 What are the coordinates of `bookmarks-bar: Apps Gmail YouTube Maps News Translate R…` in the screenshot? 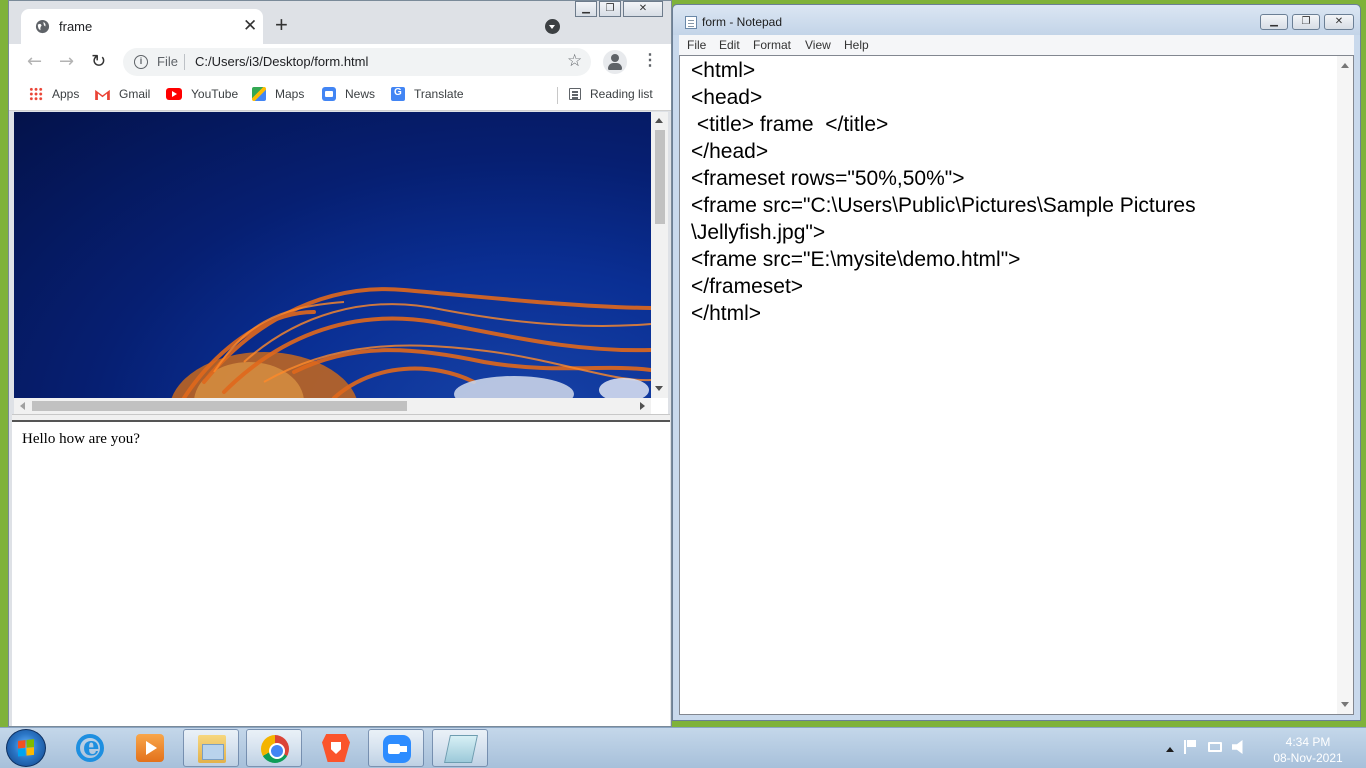 It's located at (340, 95).